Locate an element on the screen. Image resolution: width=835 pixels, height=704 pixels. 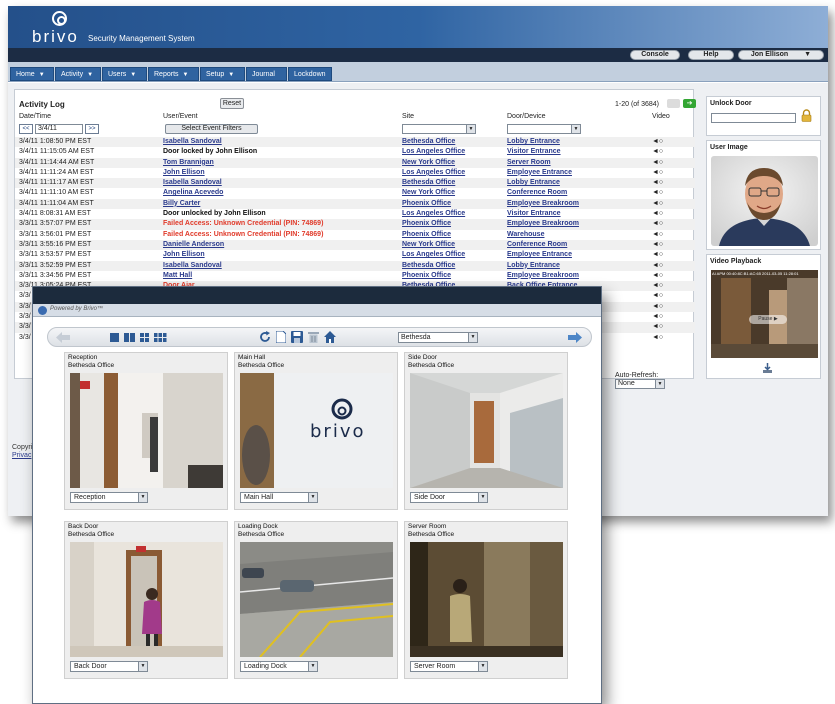
layout-six-icon is located at coordinates (160, 337).